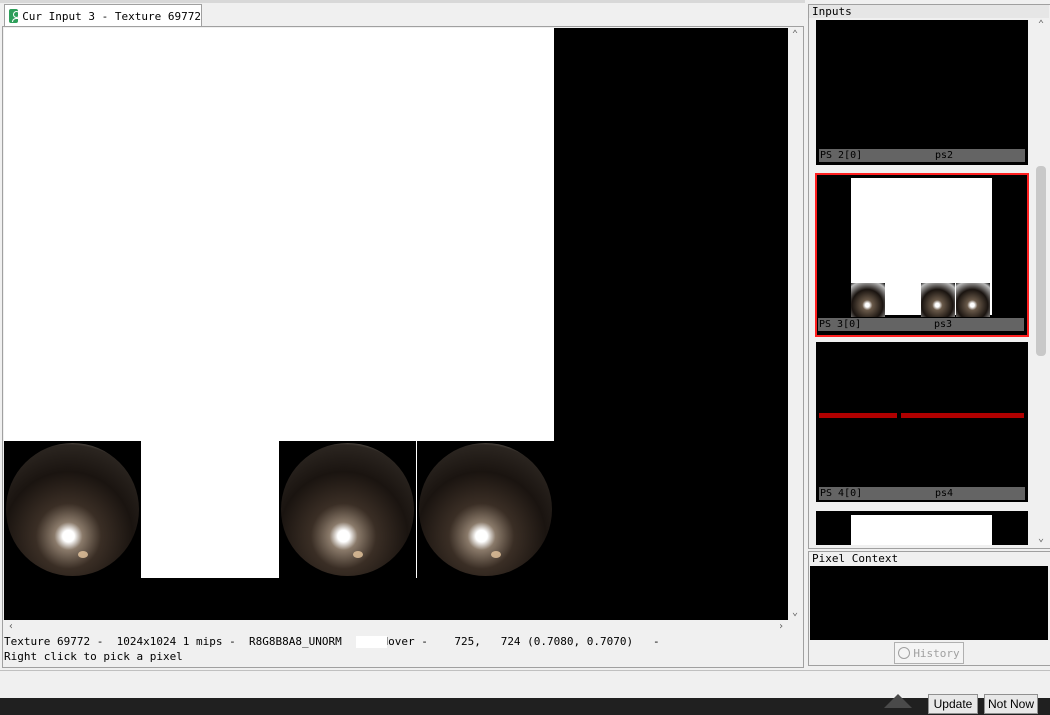 The width and height of the screenshot is (1050, 715). What do you see at coordinates (396, 627) in the screenshot?
I see `horizontal-scrollbar: ‹ ›` at bounding box center [396, 627].